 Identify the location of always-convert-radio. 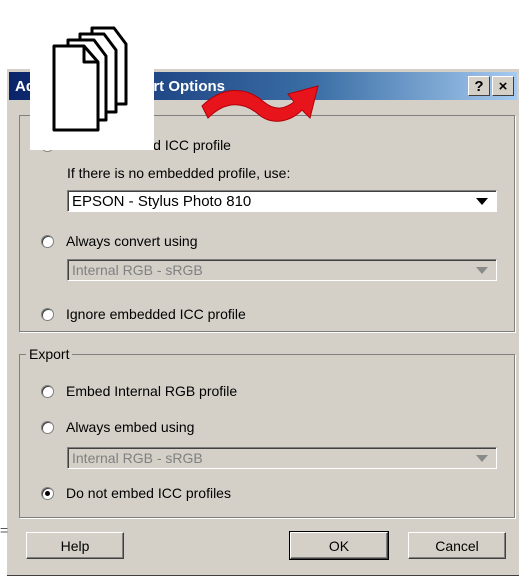
(47, 241).